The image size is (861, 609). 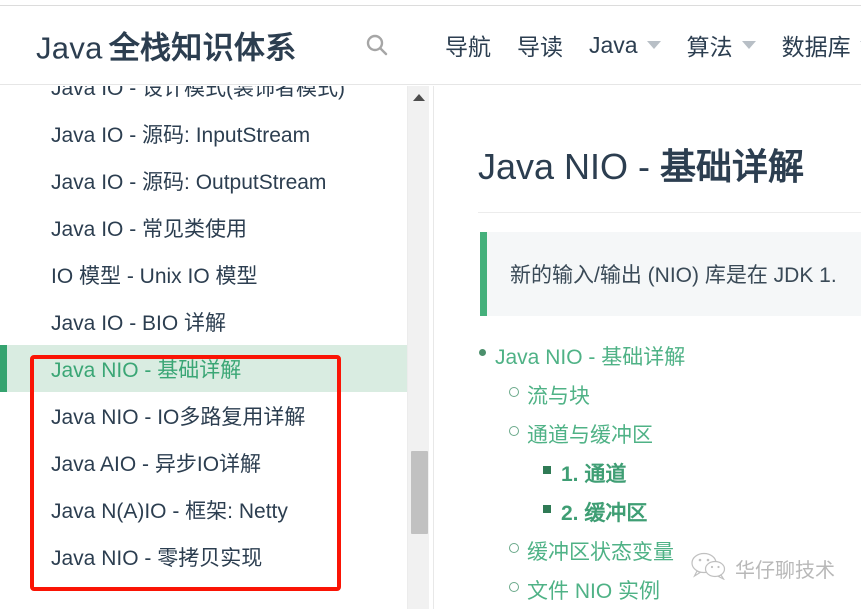 I want to click on toc-link: 2. 缓冲区, so click(x=604, y=512).